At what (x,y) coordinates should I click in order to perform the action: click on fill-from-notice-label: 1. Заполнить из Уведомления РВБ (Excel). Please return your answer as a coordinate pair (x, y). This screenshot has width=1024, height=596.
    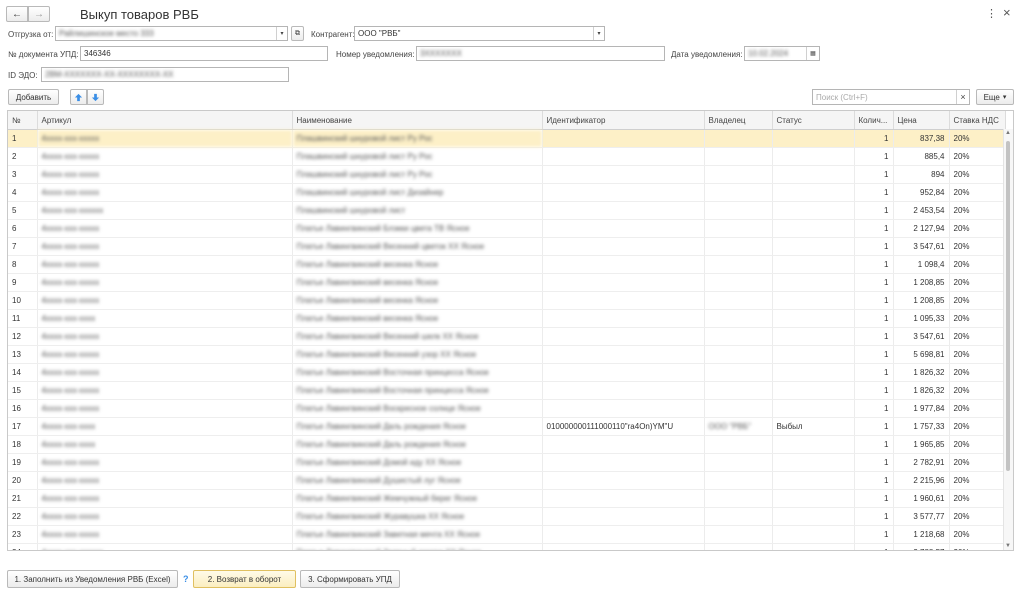
    Looking at the image, I should click on (92, 579).